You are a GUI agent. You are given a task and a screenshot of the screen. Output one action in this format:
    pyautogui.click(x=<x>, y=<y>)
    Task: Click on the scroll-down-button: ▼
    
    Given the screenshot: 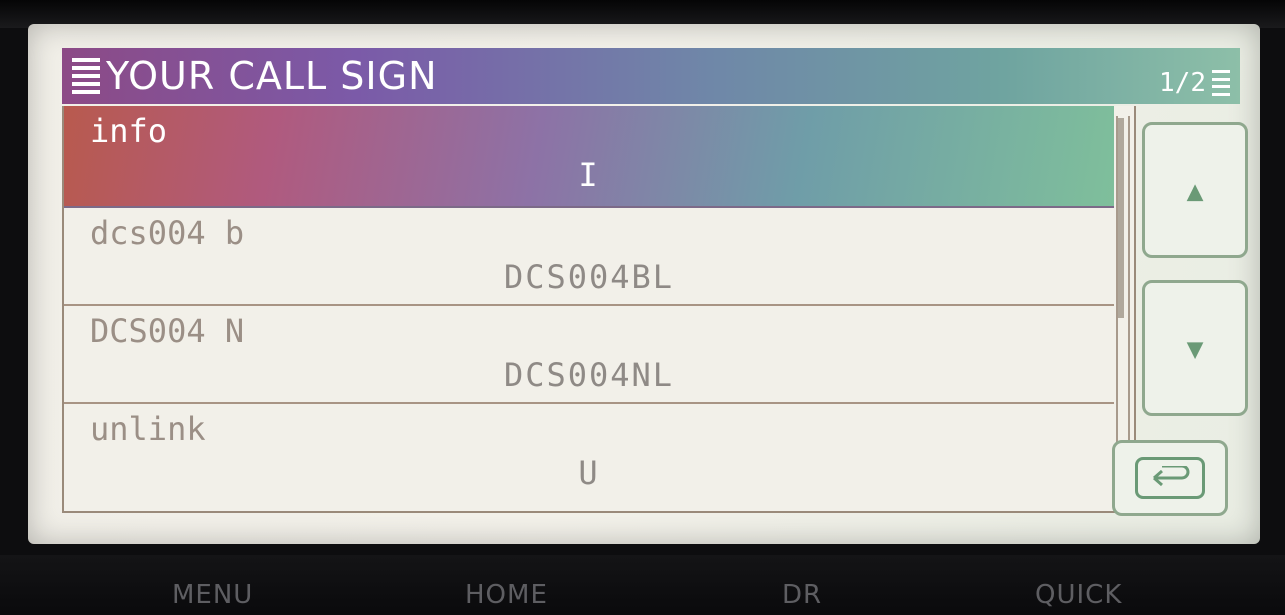 What is the action you would take?
    pyautogui.click(x=1195, y=348)
    